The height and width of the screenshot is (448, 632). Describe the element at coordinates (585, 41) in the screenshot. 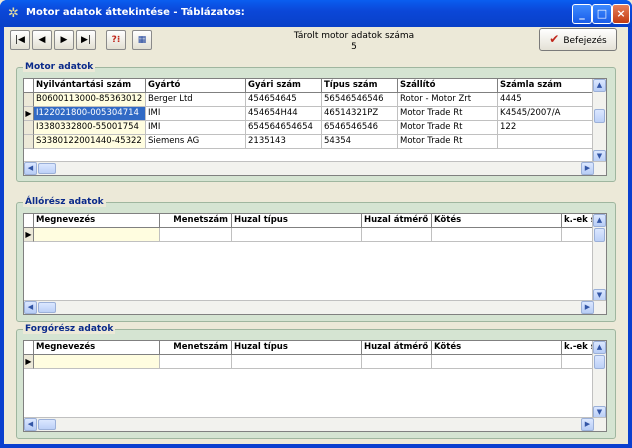

I see `finish-label: Befejezés` at that location.